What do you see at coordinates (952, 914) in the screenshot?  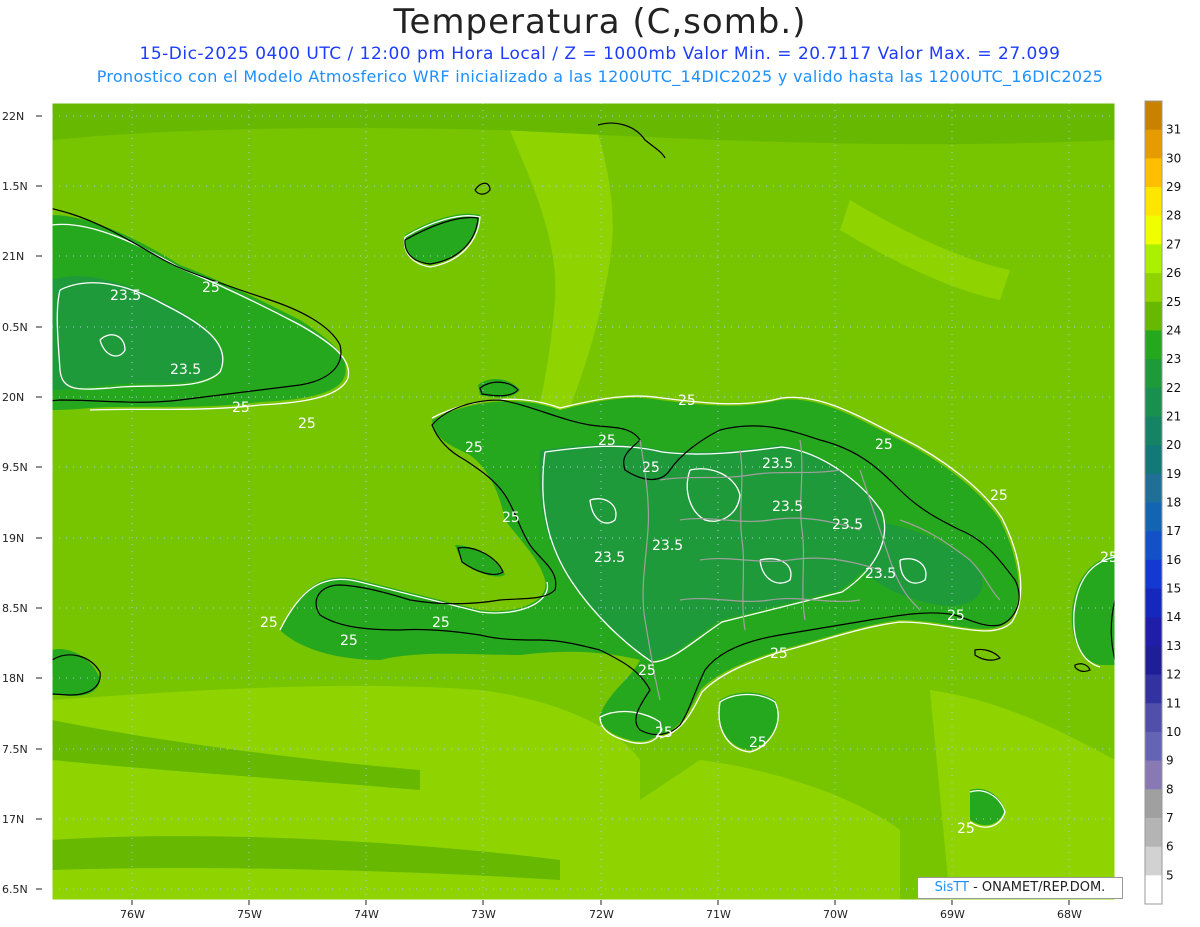 I see `lon-tick-label: 69W` at bounding box center [952, 914].